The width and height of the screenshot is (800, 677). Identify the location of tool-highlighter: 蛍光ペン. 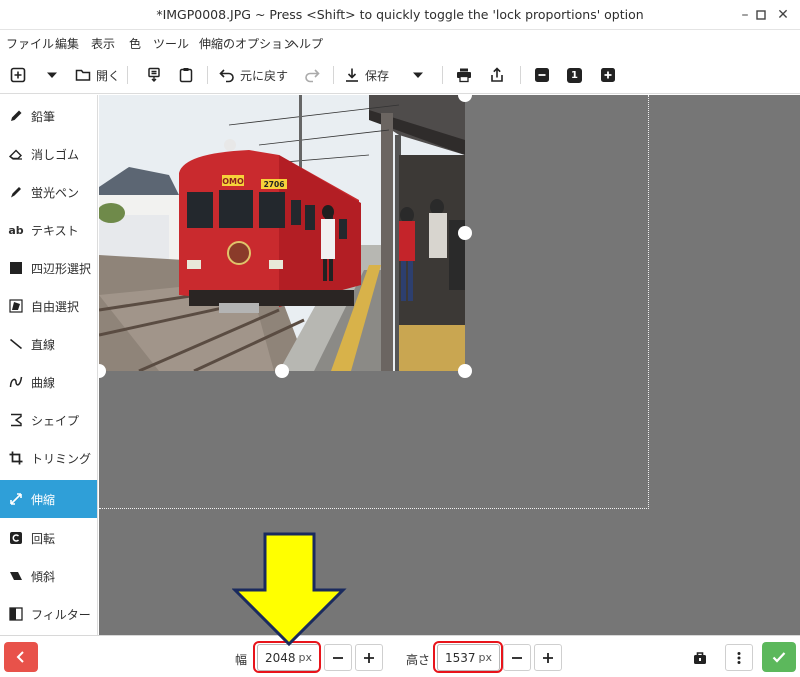
(48, 192).